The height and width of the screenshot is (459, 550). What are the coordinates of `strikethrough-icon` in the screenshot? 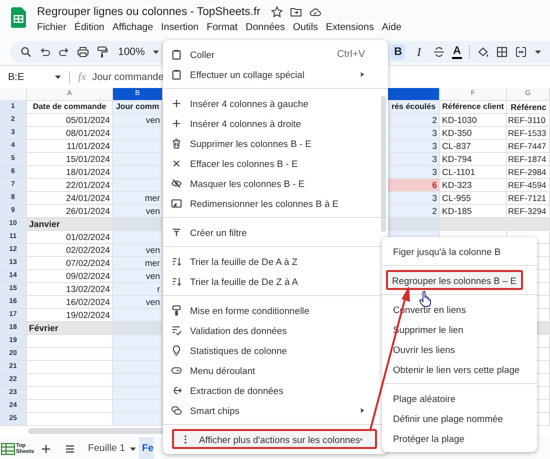 It's located at (439, 52).